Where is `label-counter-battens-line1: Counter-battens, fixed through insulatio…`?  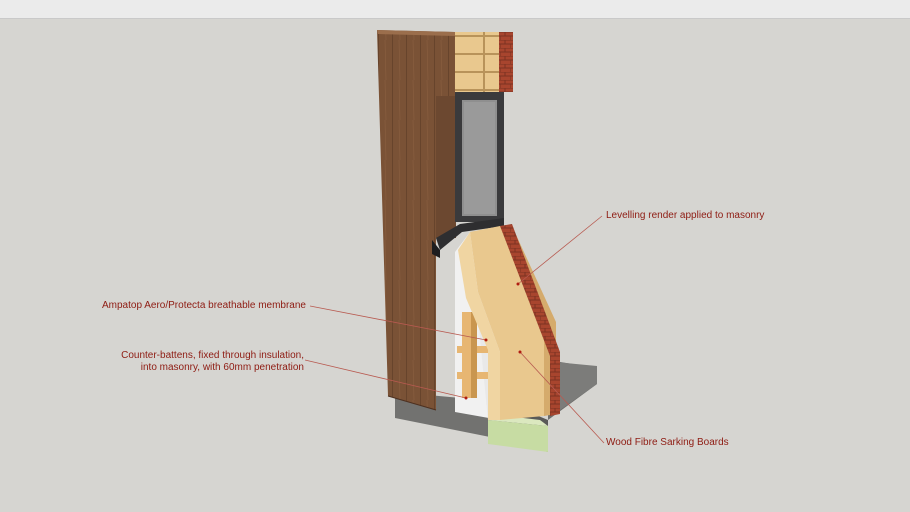
label-counter-battens-line1: Counter-battens, fixed through insulatio… is located at coordinates (212, 355).